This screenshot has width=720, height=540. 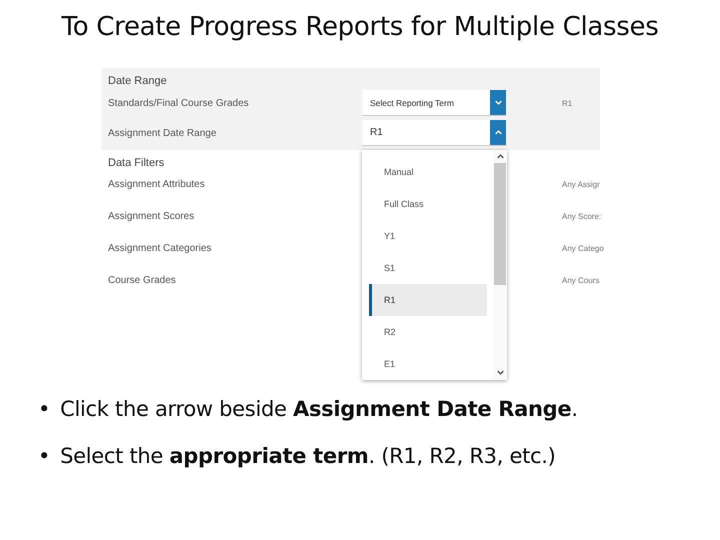 What do you see at coordinates (500, 372) in the screenshot?
I see `scroll-down-icon` at bounding box center [500, 372].